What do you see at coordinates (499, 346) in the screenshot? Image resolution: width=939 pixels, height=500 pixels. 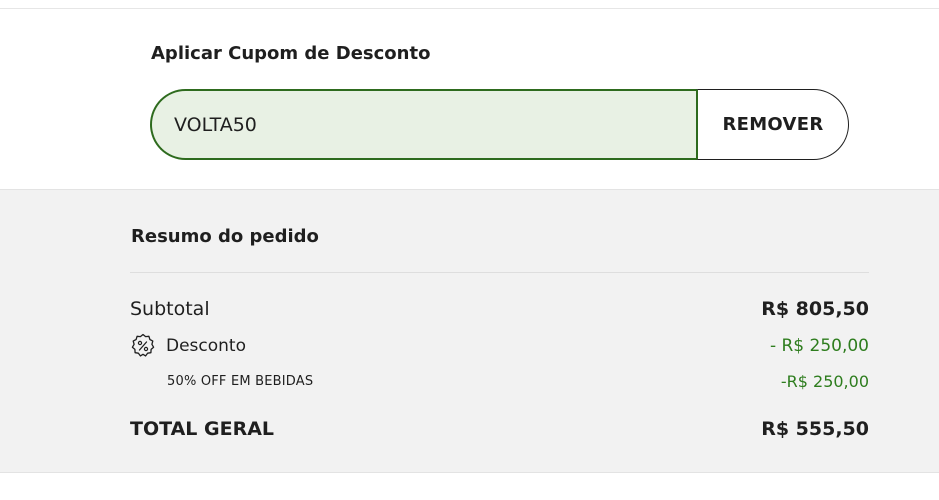 I see `discount-row: Desconto - R$ 250,00` at bounding box center [499, 346].